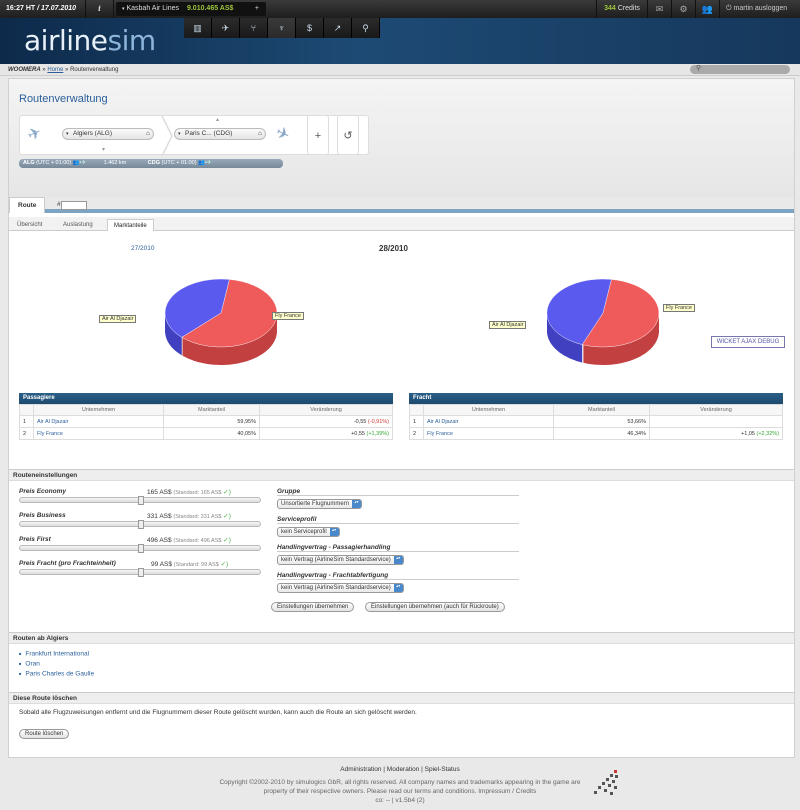 Image resolution: width=800 pixels, height=810 pixels. Describe the element at coordinates (442, 769) in the screenshot. I see `footer-link-status: Spiel-Status` at that location.